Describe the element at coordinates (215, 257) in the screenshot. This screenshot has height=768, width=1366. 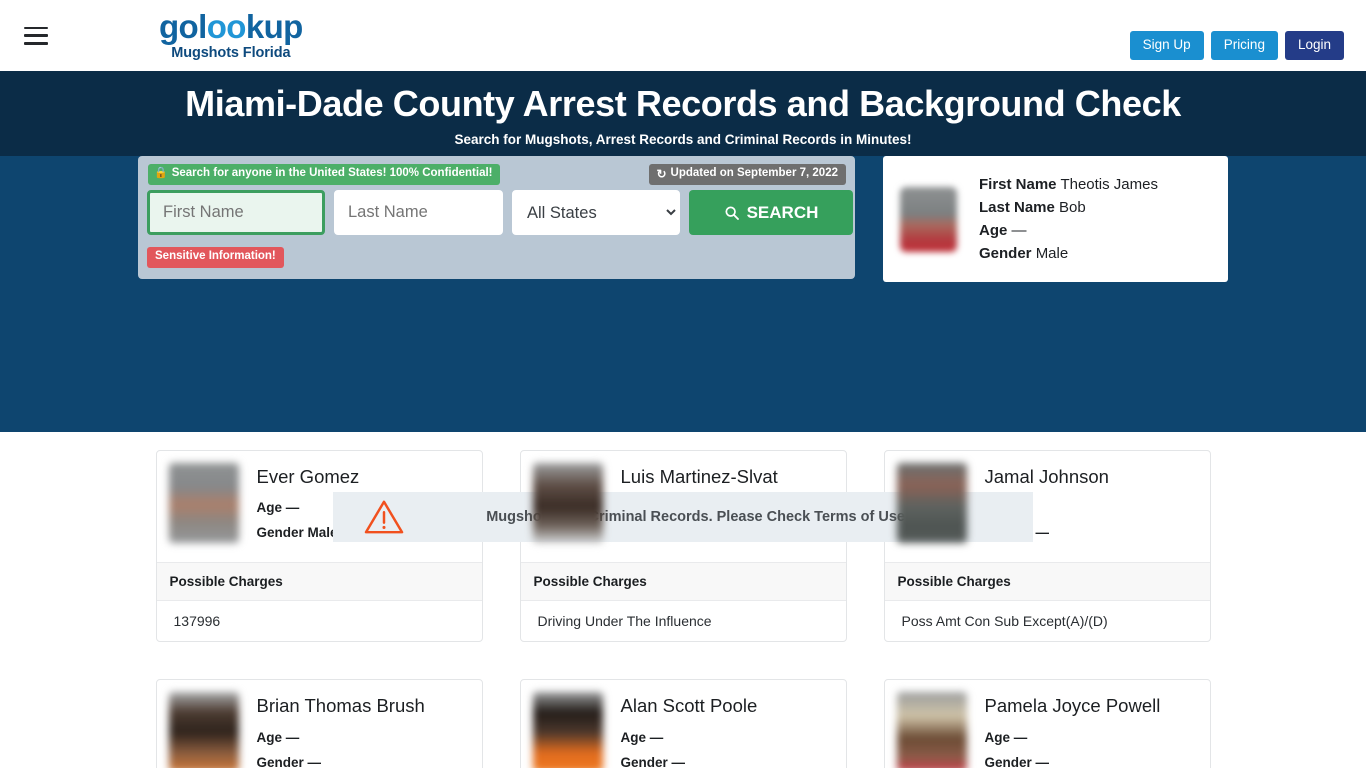
I see `sensitive-information-badge: Sensitive Information!` at that location.